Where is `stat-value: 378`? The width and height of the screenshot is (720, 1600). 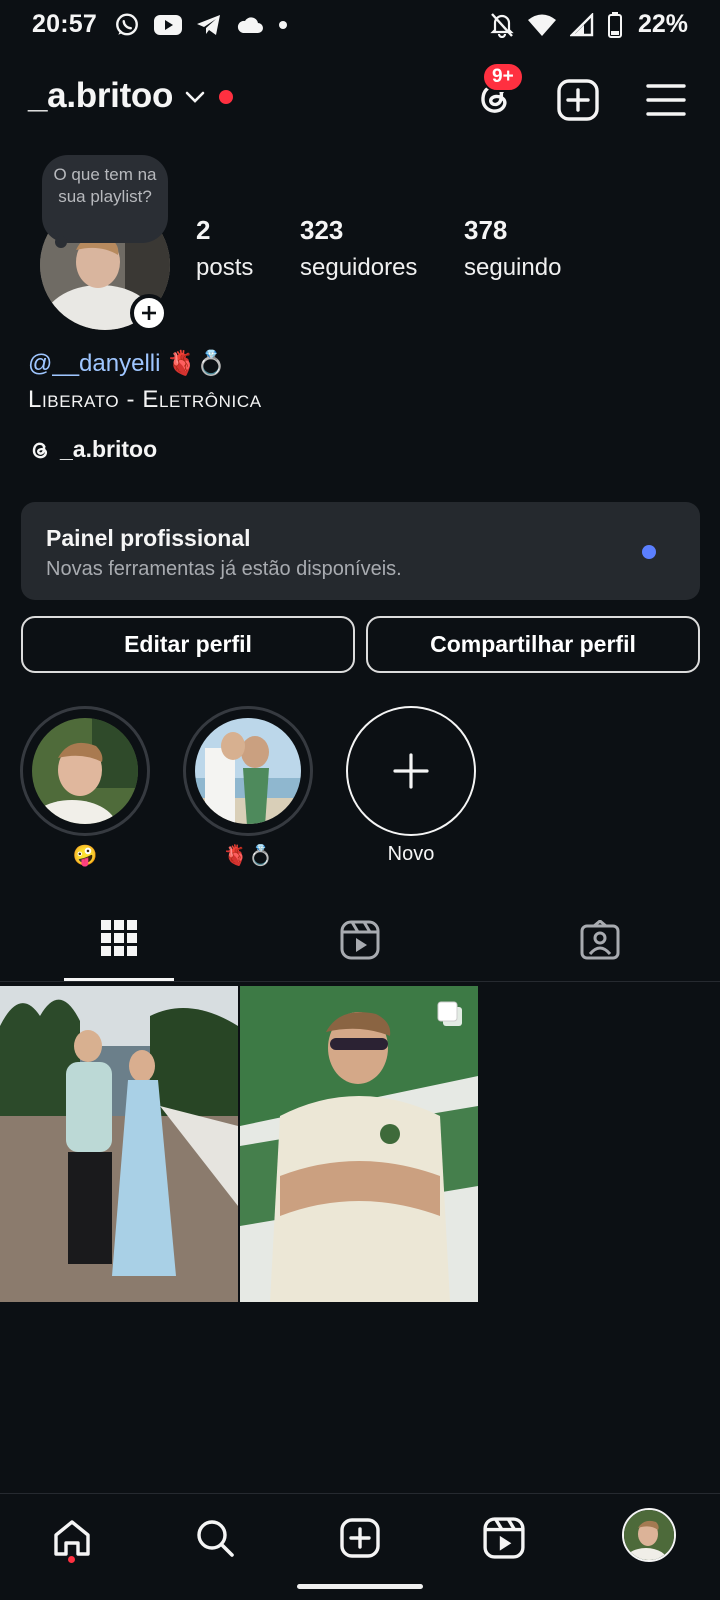 stat-value: 378 is located at coordinates (486, 230).